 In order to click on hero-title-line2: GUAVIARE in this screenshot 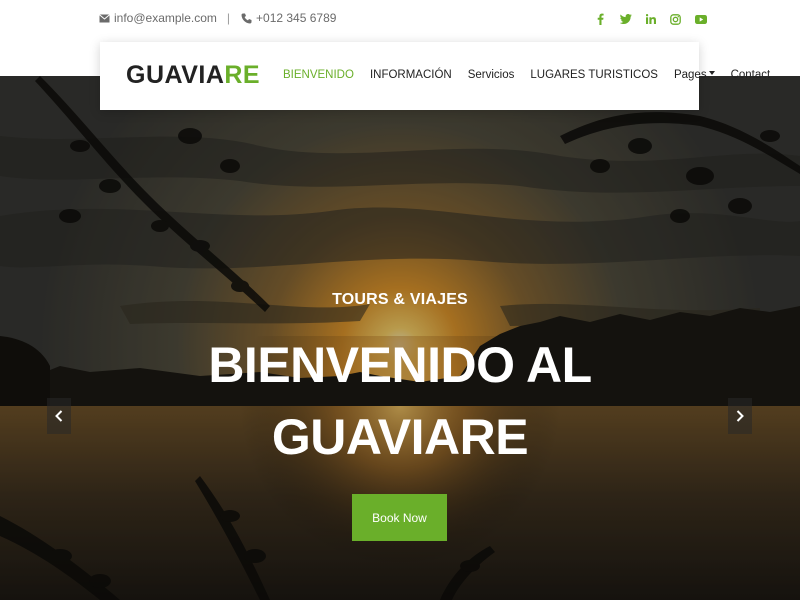, I will do `click(400, 437)`.